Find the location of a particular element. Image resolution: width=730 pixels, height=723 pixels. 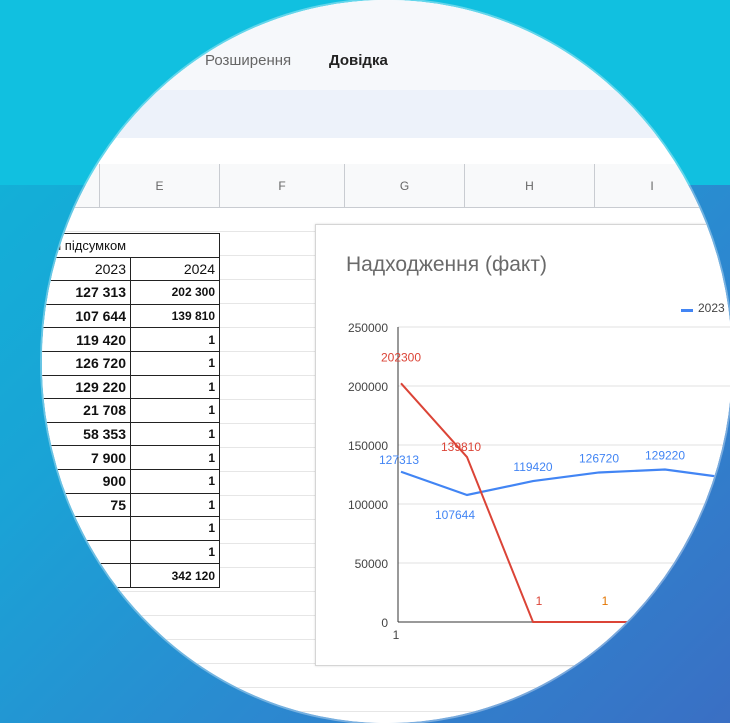

y-tick-label: 150000 is located at coordinates (368, 446).